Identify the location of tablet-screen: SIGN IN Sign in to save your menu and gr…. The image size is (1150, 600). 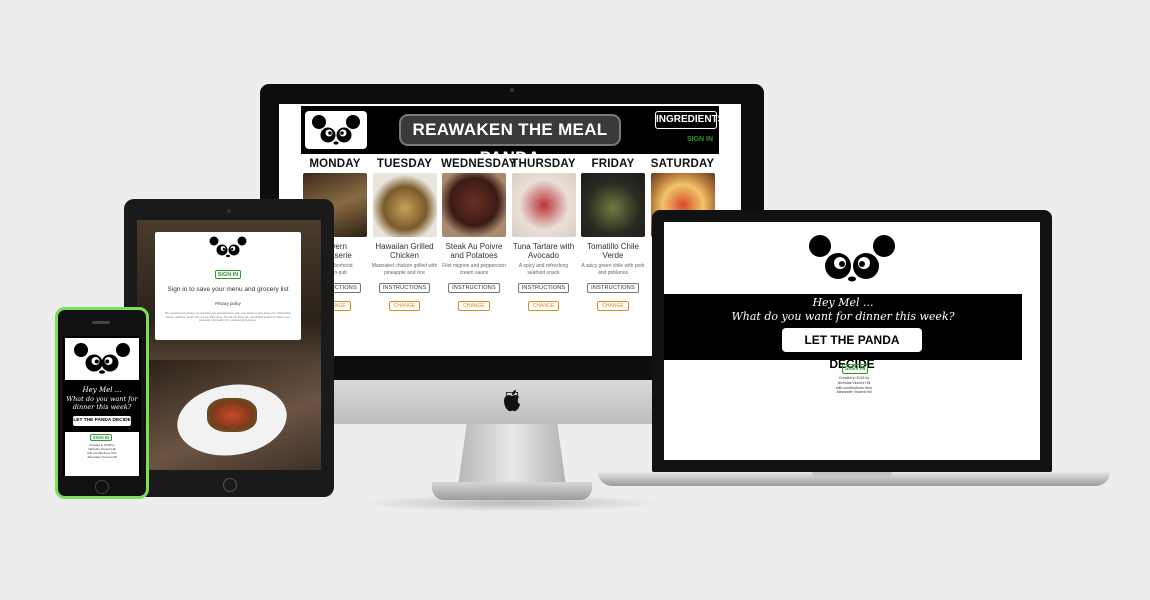
(229, 345).